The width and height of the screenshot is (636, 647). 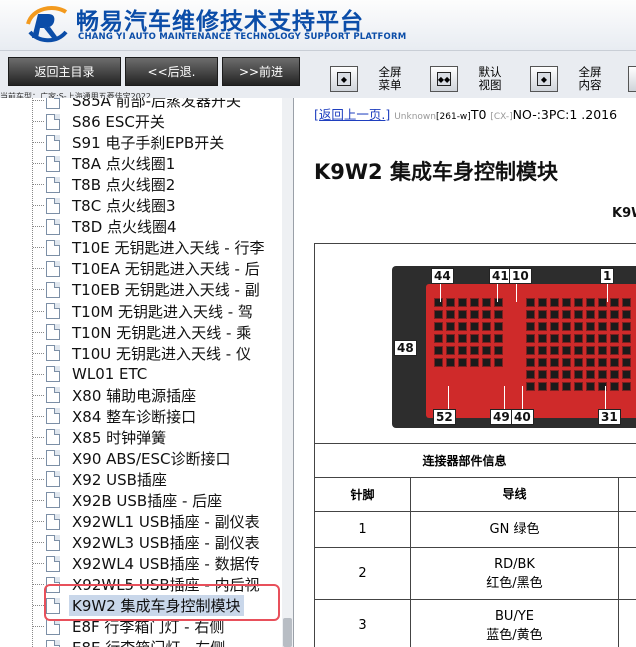 I want to click on tree-scrollbar, so click(x=287, y=372).